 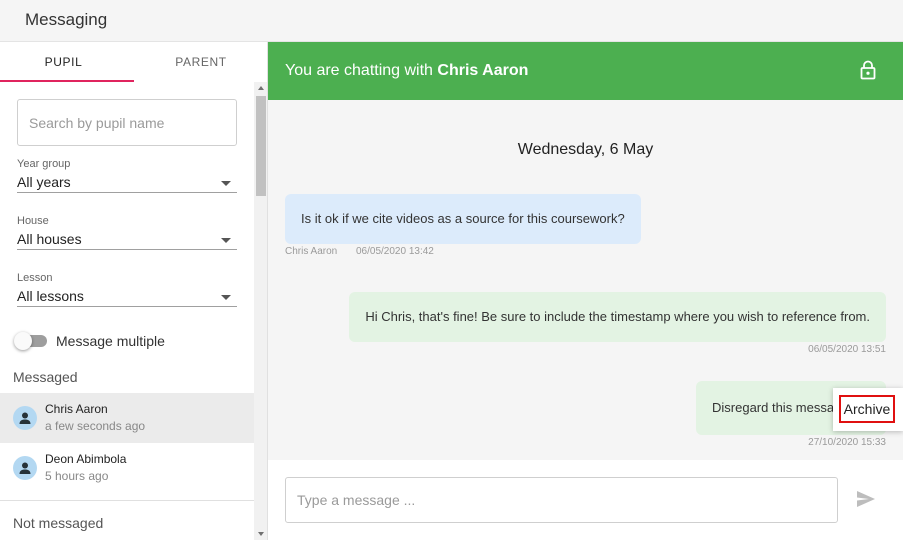 What do you see at coordinates (50, 296) in the screenshot?
I see `lesson-value: All lessons` at bounding box center [50, 296].